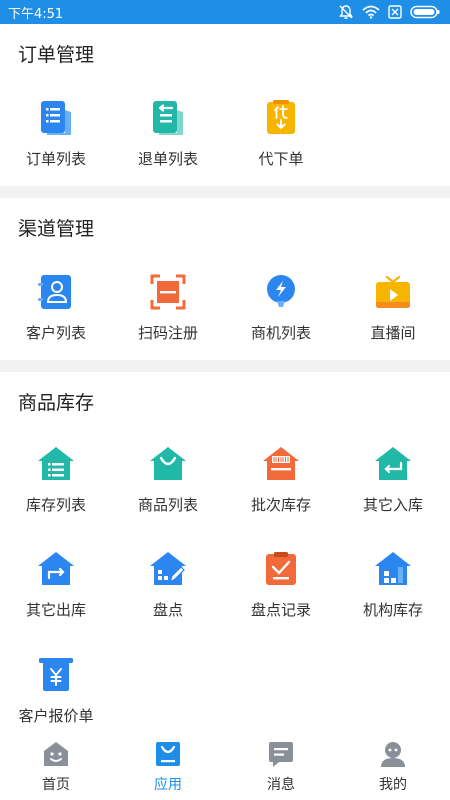  I want to click on bottom-tab-bar: 首页 应用 消息 我的, so click(225, 766).